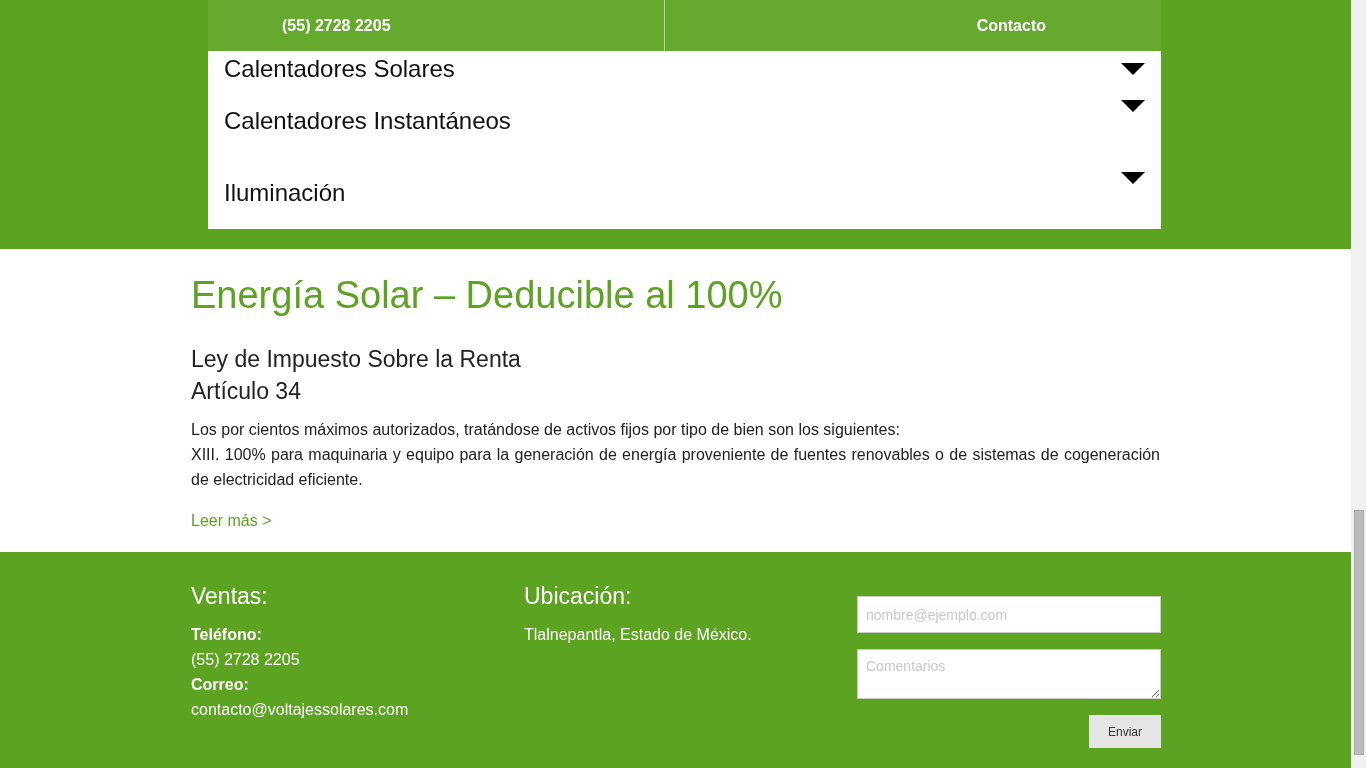  What do you see at coordinates (246, 391) in the screenshot?
I see `subtitle: Artículo 34` at bounding box center [246, 391].